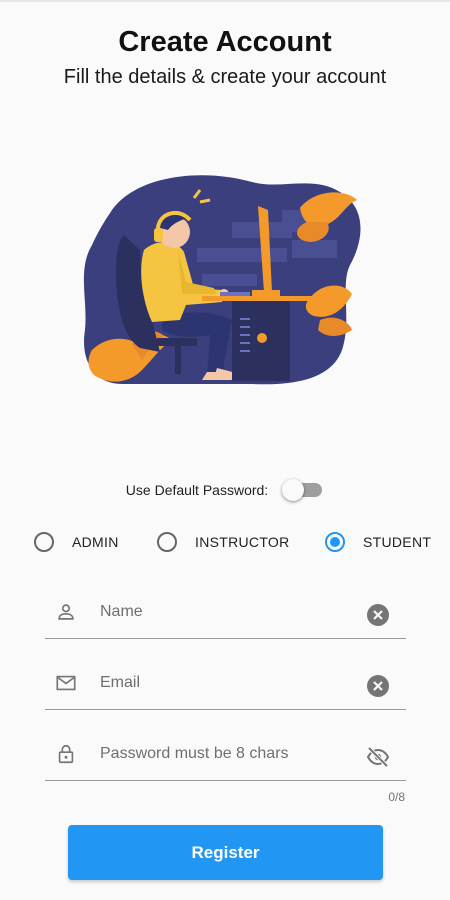 This screenshot has width=450, height=900. I want to click on password-input, so click(225, 754).